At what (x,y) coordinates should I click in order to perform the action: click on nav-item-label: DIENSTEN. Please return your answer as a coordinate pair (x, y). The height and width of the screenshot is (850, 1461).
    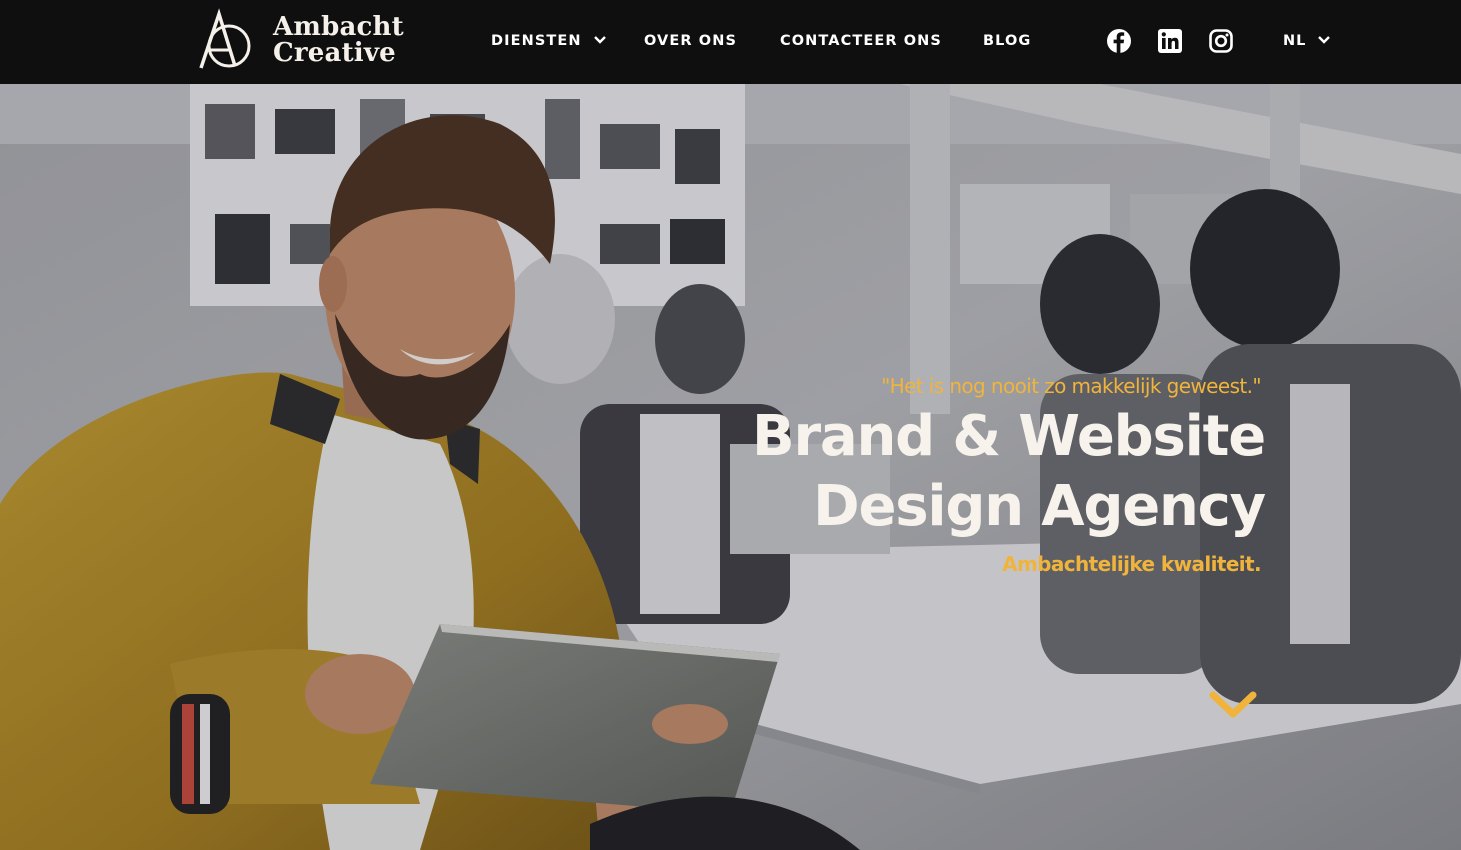
    Looking at the image, I should click on (536, 41).